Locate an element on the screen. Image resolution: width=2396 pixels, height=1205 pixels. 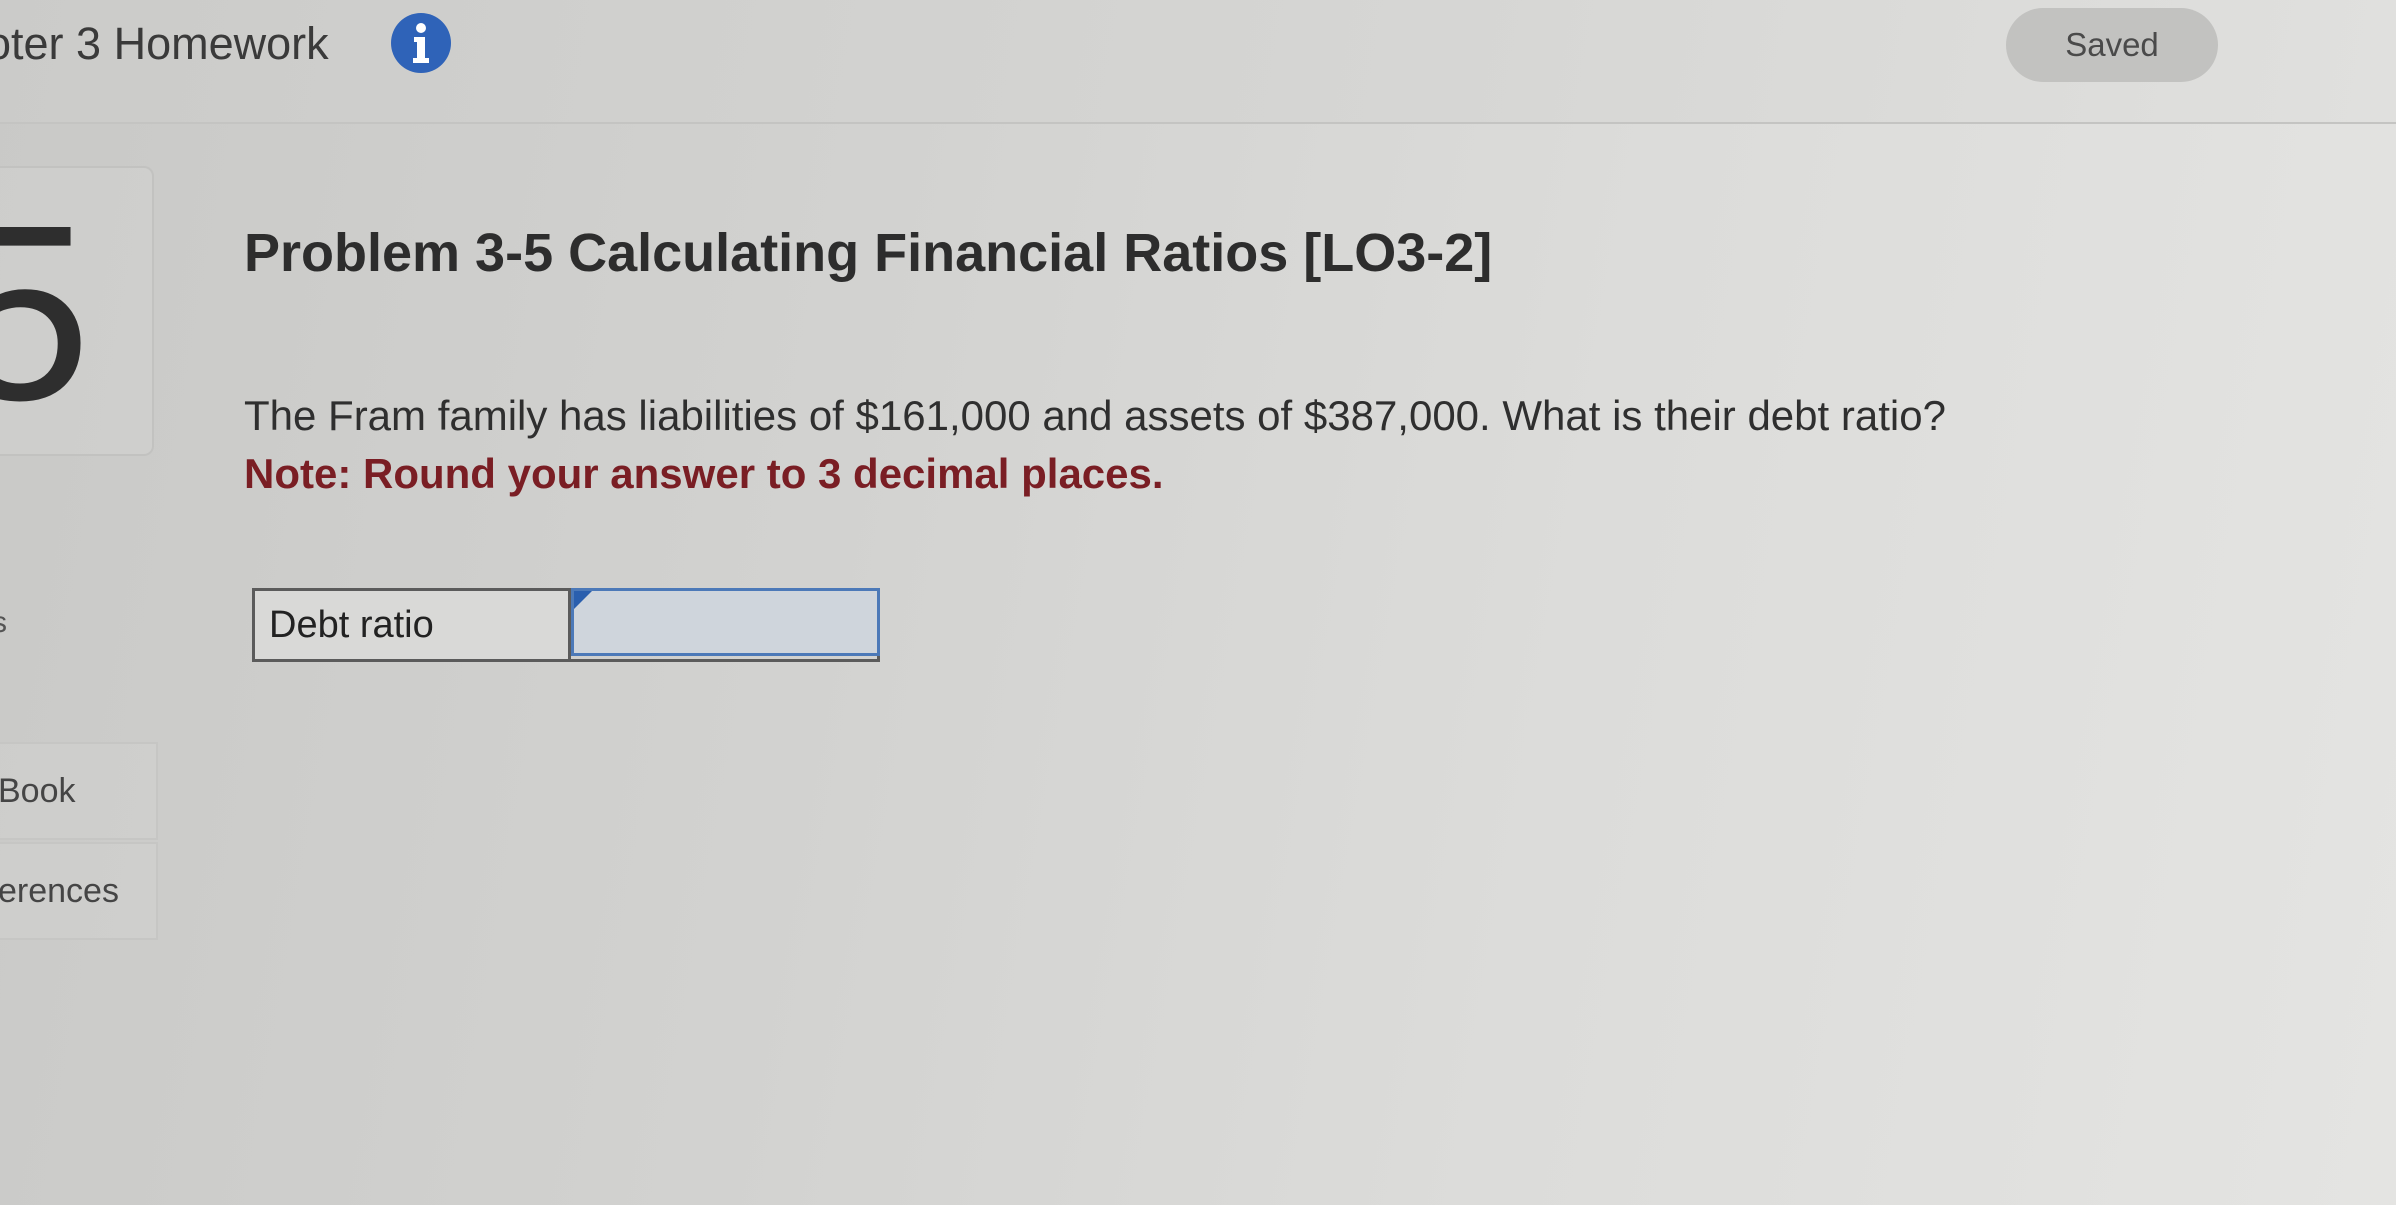
points-label: s is located at coordinates (3, 623).